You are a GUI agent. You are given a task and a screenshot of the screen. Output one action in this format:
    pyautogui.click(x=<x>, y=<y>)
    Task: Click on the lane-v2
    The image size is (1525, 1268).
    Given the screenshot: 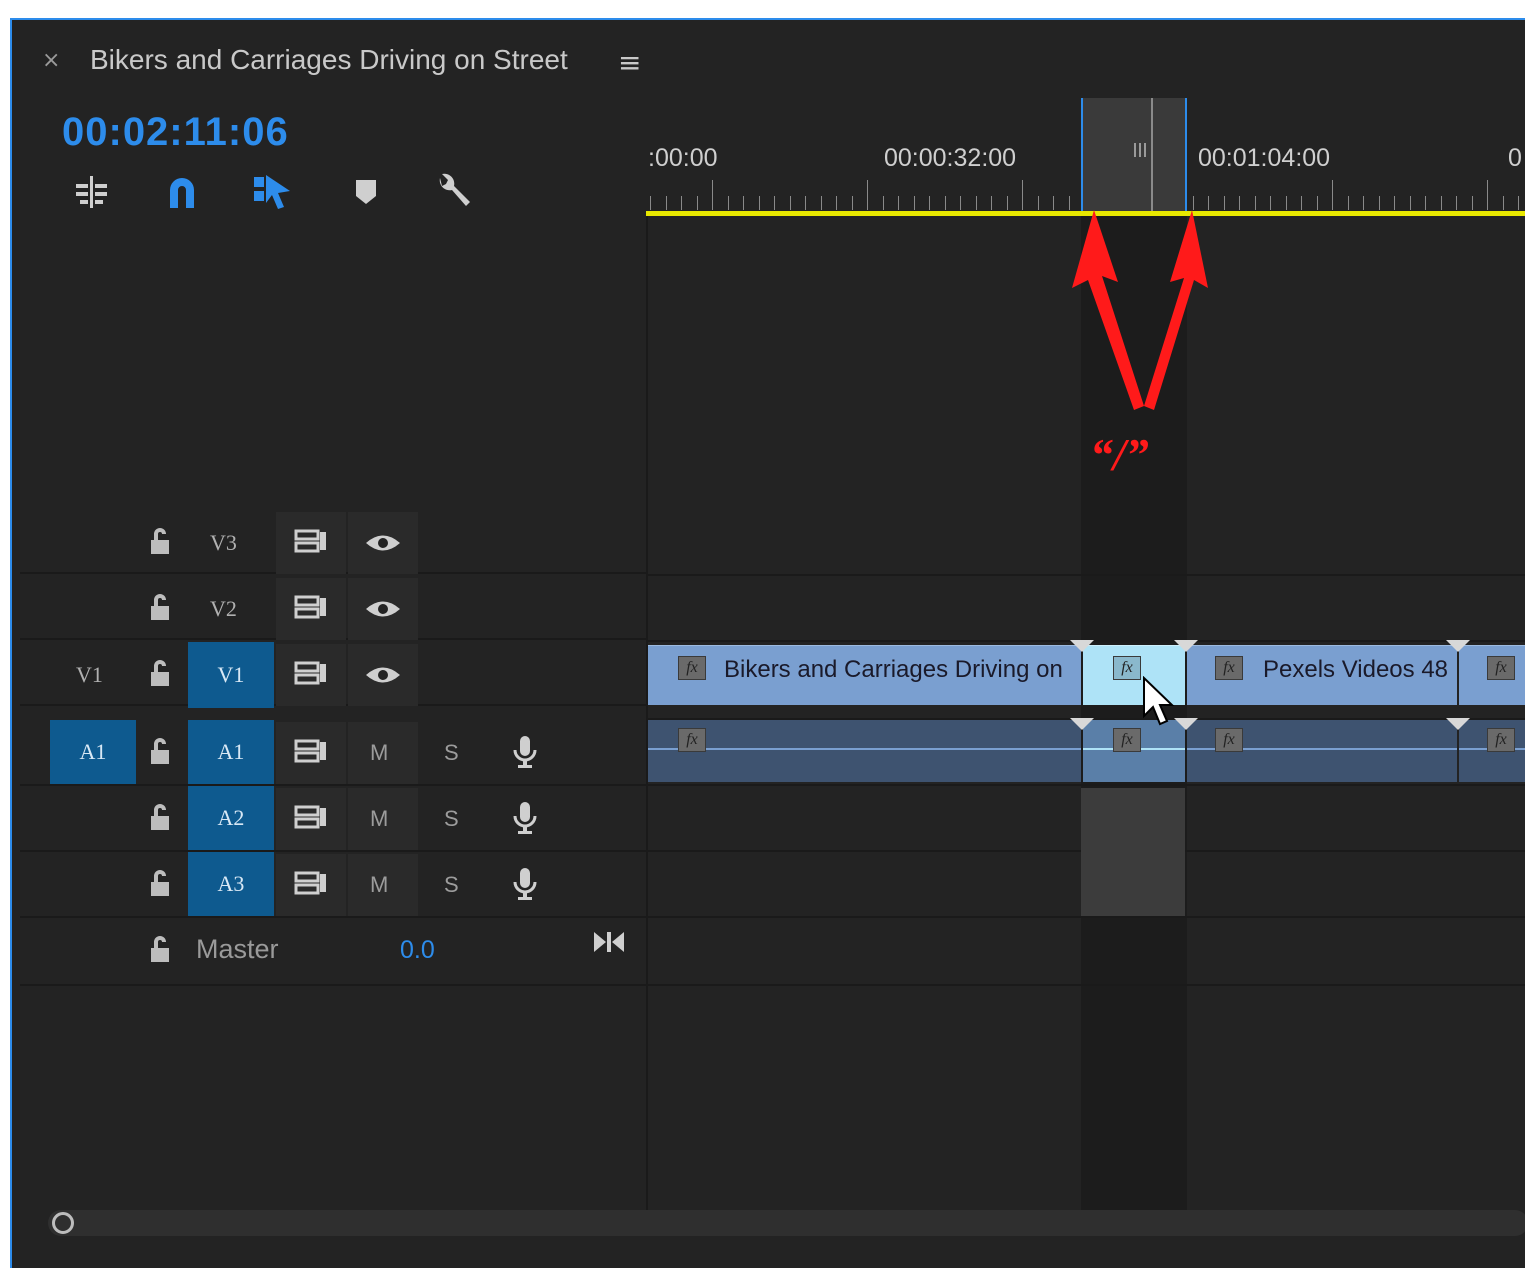 What is the action you would take?
    pyautogui.click(x=1086, y=609)
    